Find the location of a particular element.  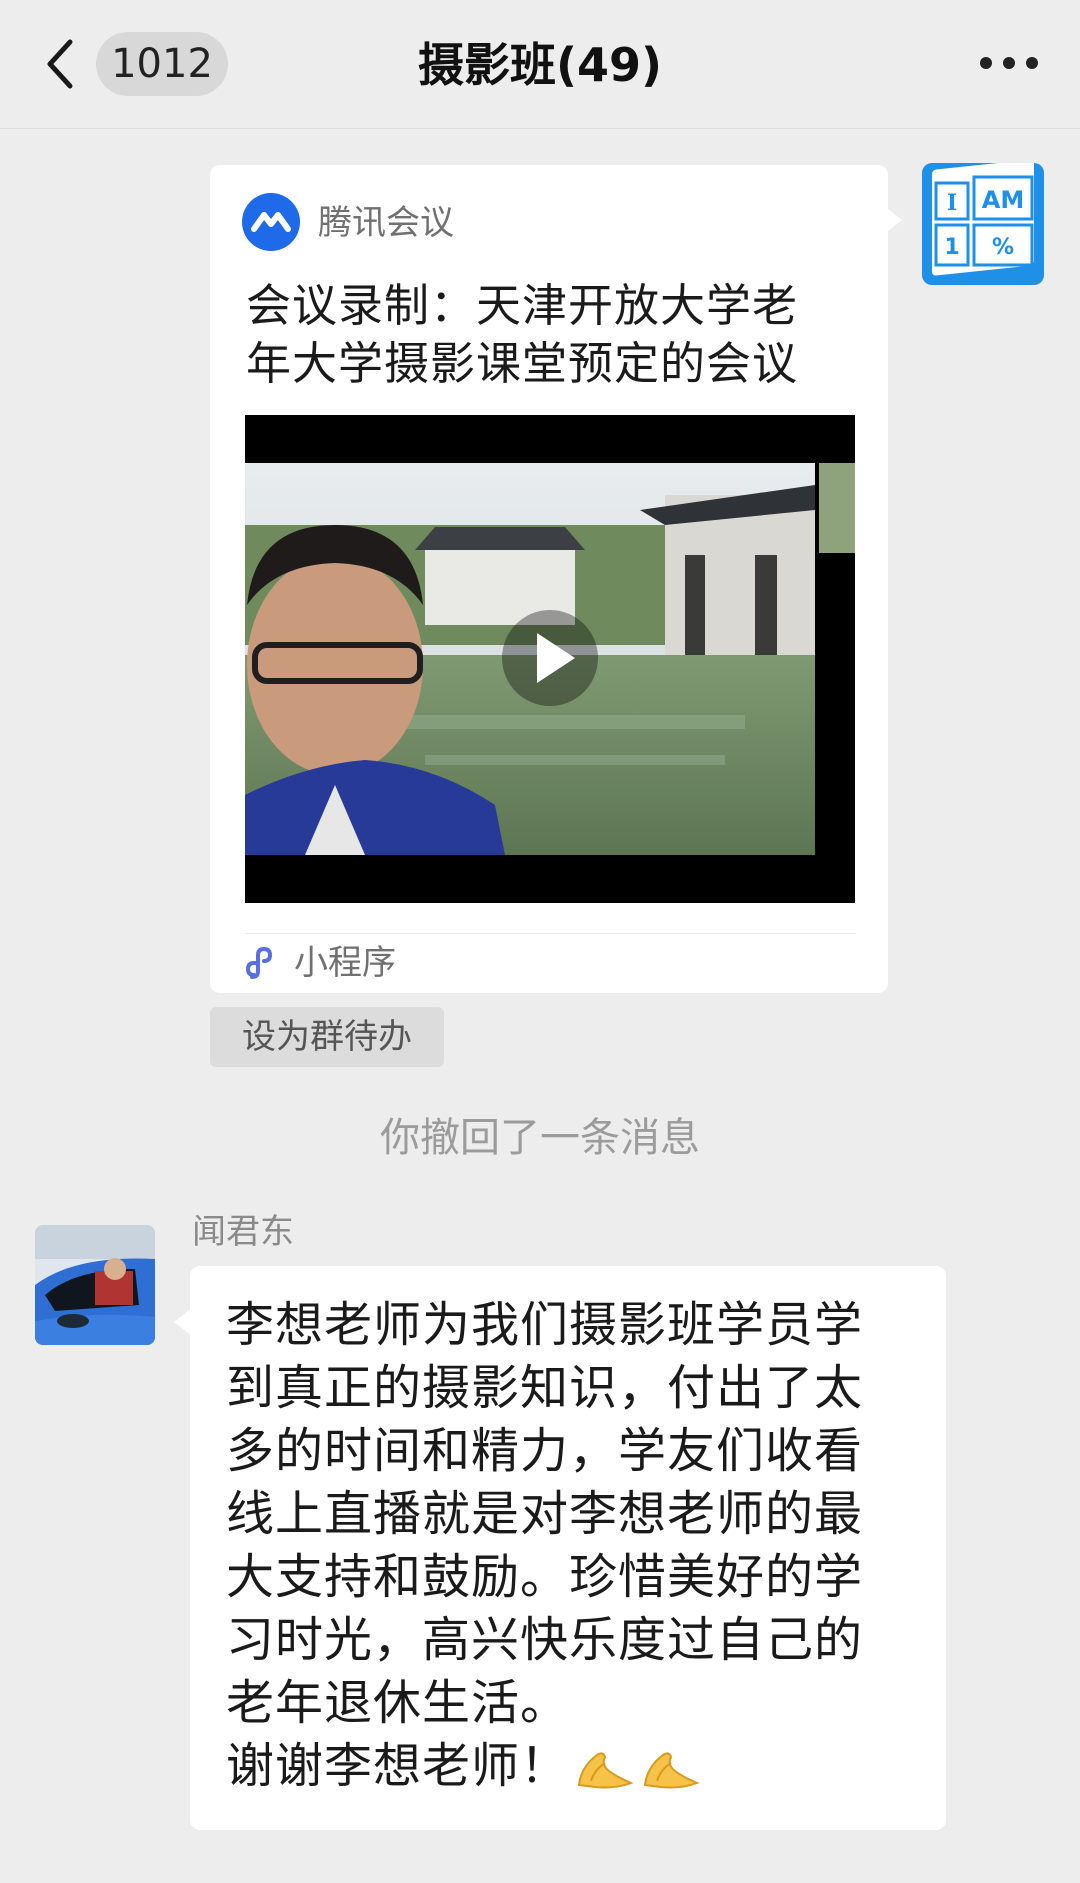

message-line: 谢谢李想老师！ is located at coordinates (398, 1766).